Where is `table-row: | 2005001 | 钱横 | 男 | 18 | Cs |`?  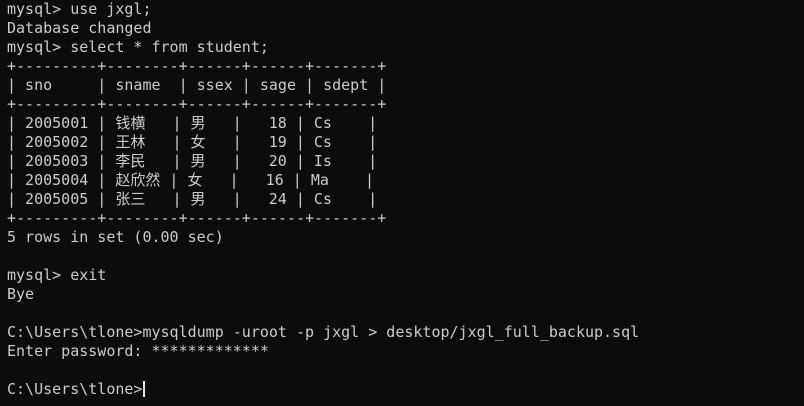
table-row: | 2005001 | 钱横 | 男 | 18 | Cs | is located at coordinates (192, 123).